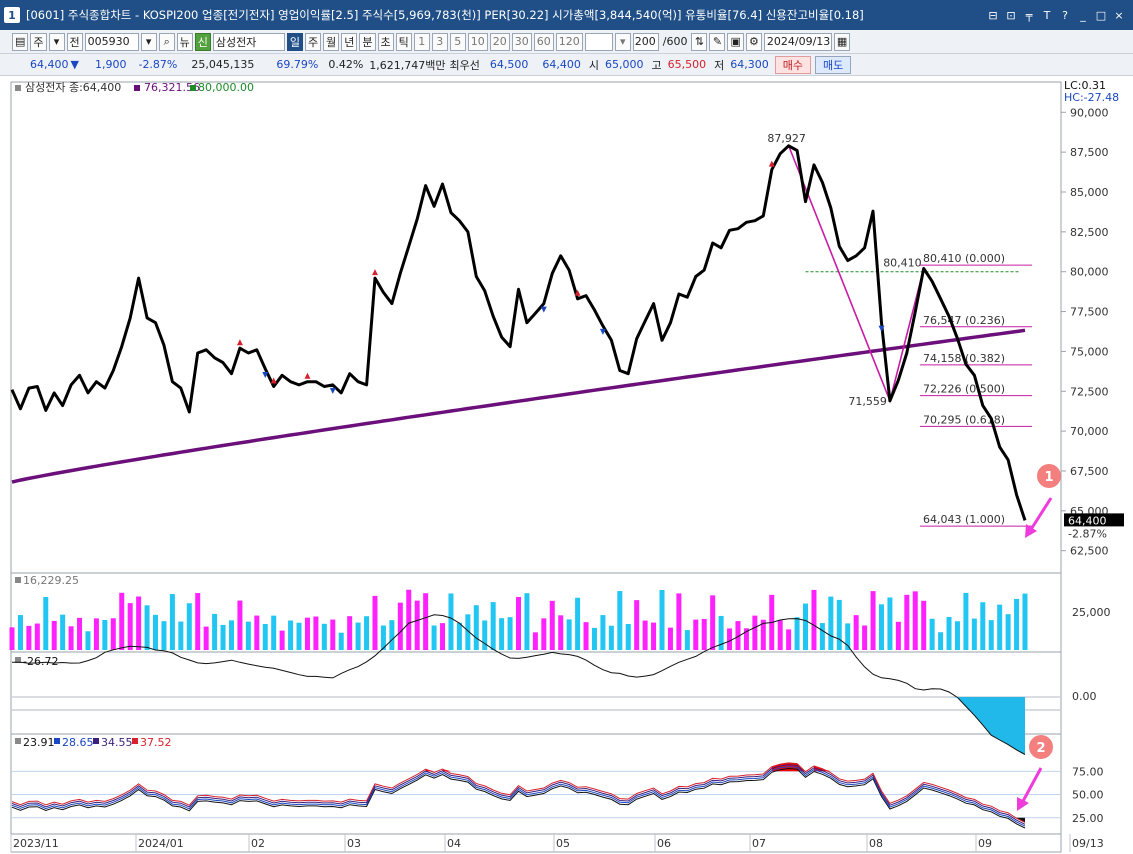 Image resolution: width=1133 pixels, height=854 pixels. I want to click on interval-3: 3, so click(439, 41).